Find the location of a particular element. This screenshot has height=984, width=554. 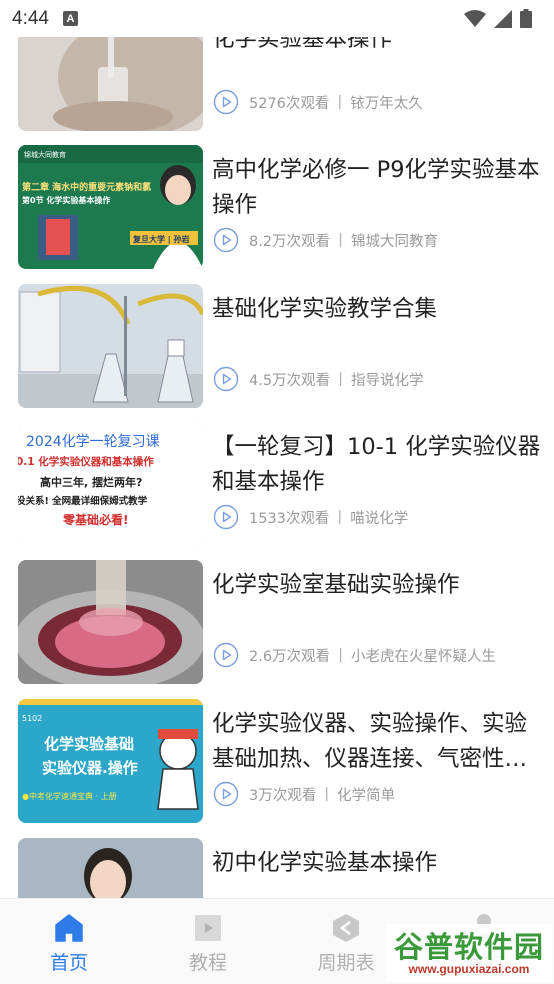

watermark-logo: 谷普软件园 is located at coordinates (468, 947).